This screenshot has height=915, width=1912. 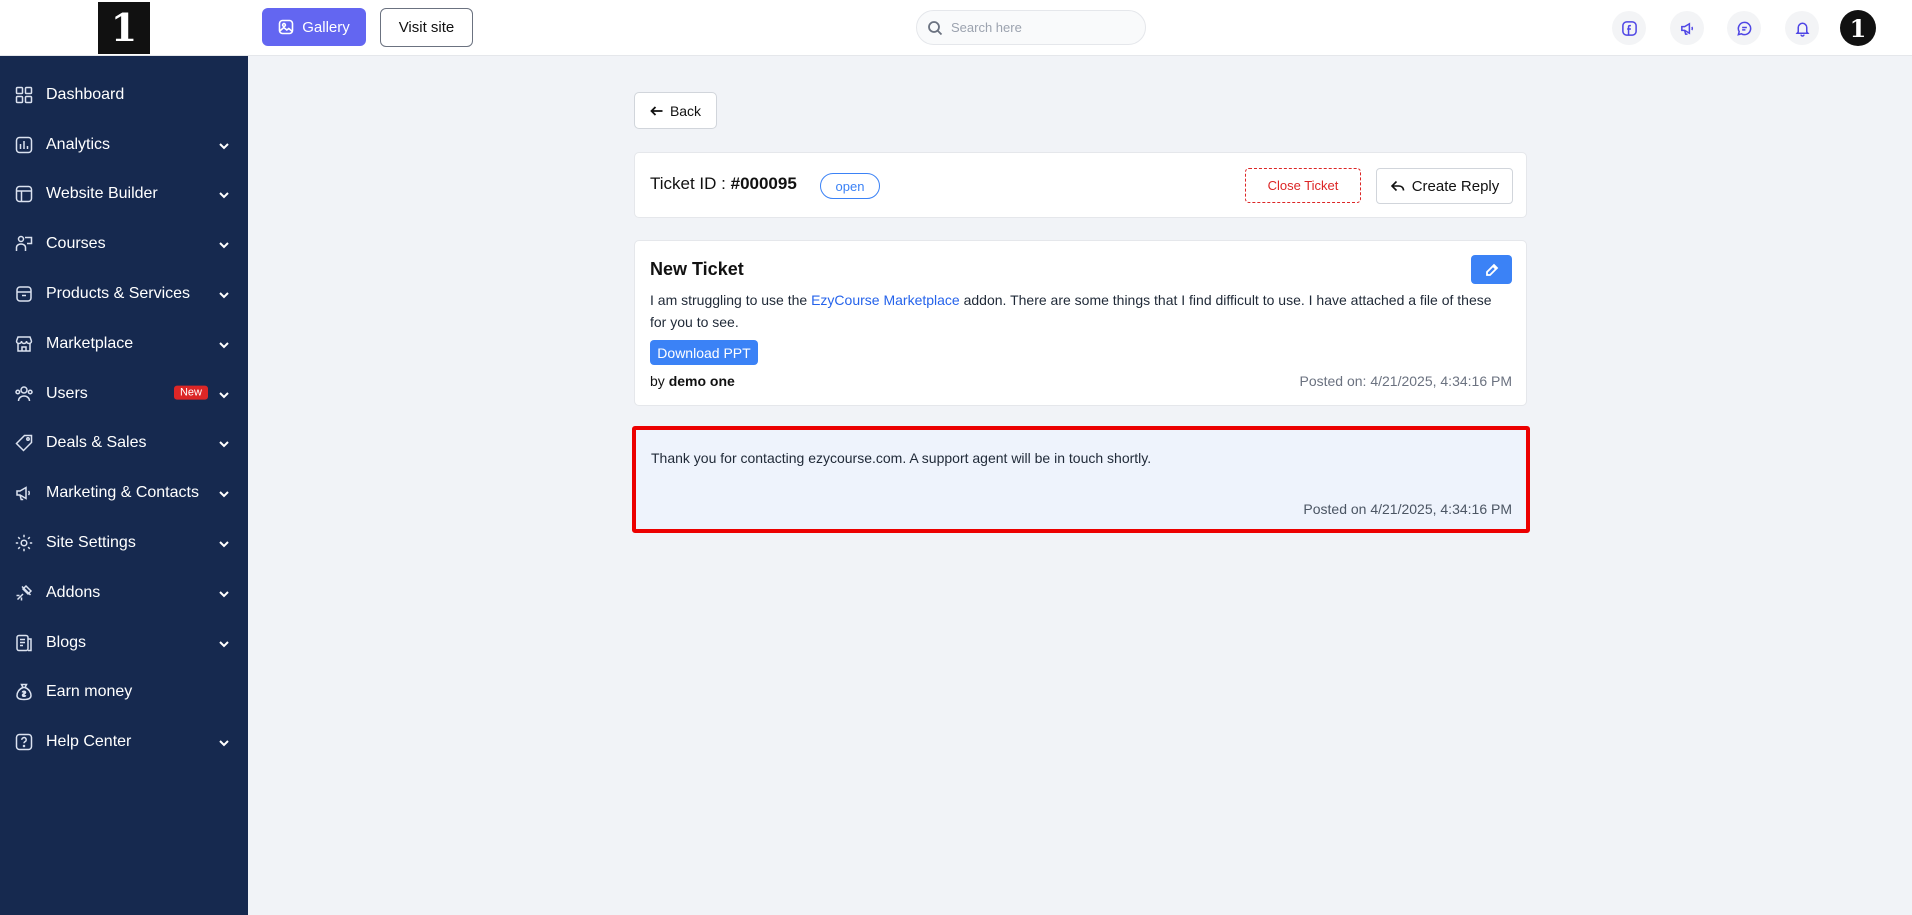 I want to click on ticket-posted-date: Posted on: 4/21/2025, 4:34:16 PM, so click(x=1406, y=381).